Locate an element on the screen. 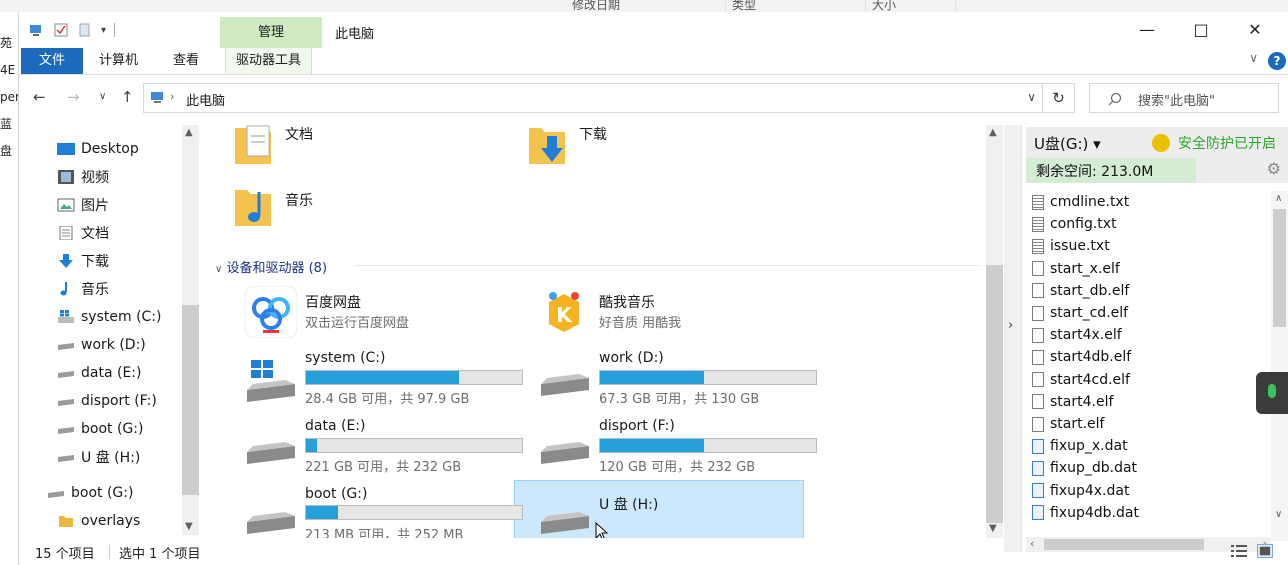 This screenshot has width=1288, height=565. file-list-item: cmdline.txt is located at coordinates (1080, 202).